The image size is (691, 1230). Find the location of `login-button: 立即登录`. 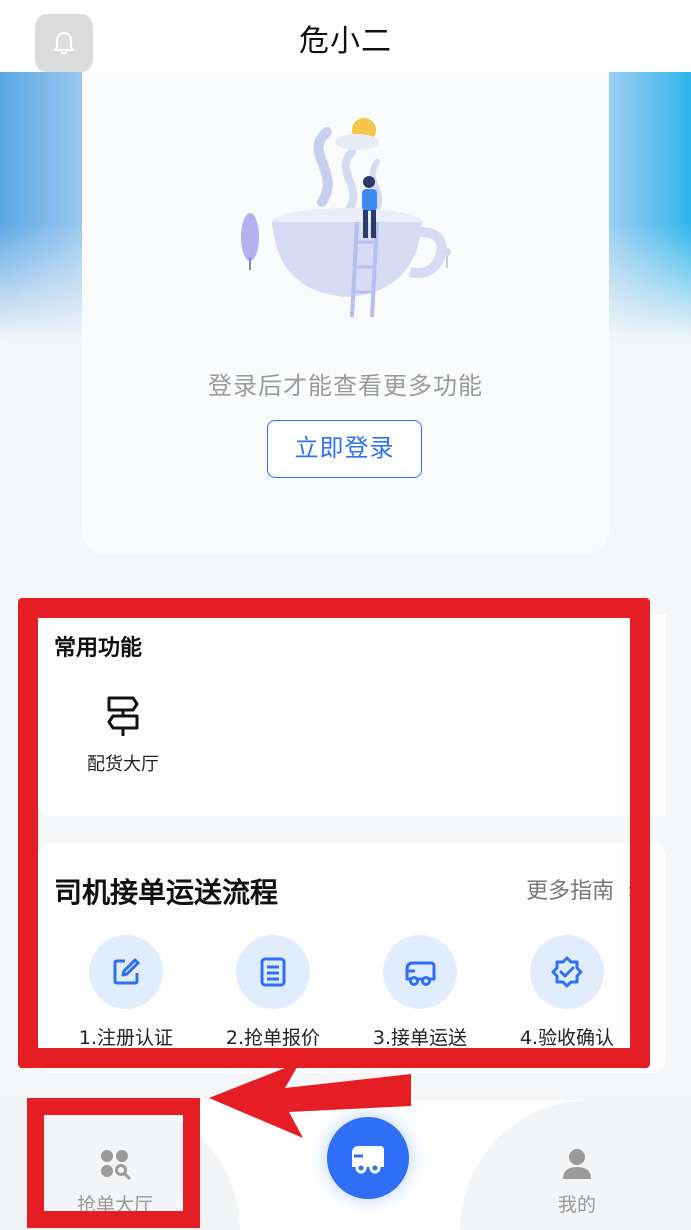

login-button: 立即登录 is located at coordinates (344, 449).